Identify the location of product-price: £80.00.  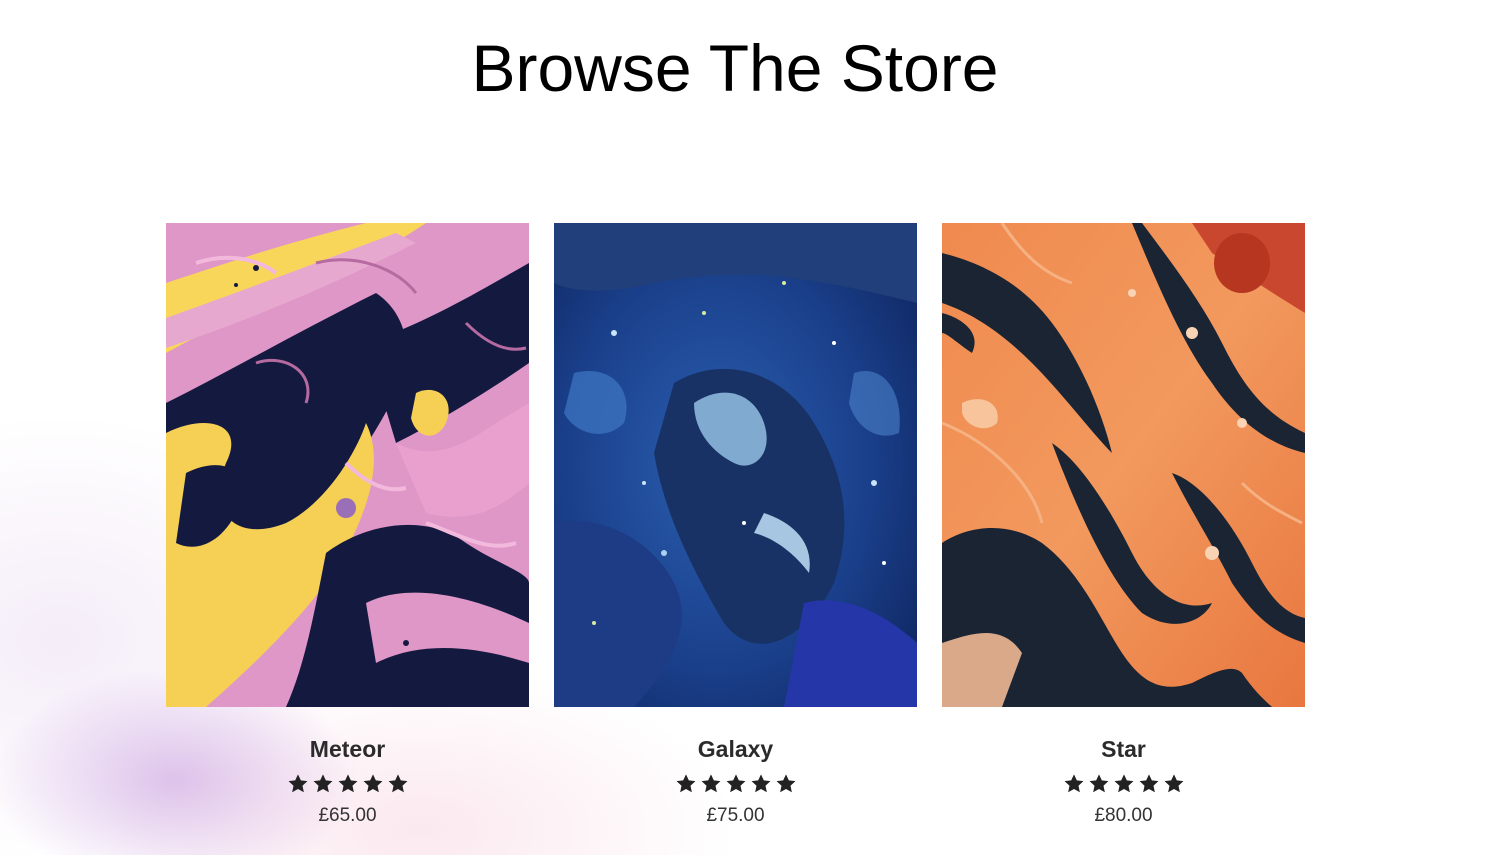
(1123, 815).